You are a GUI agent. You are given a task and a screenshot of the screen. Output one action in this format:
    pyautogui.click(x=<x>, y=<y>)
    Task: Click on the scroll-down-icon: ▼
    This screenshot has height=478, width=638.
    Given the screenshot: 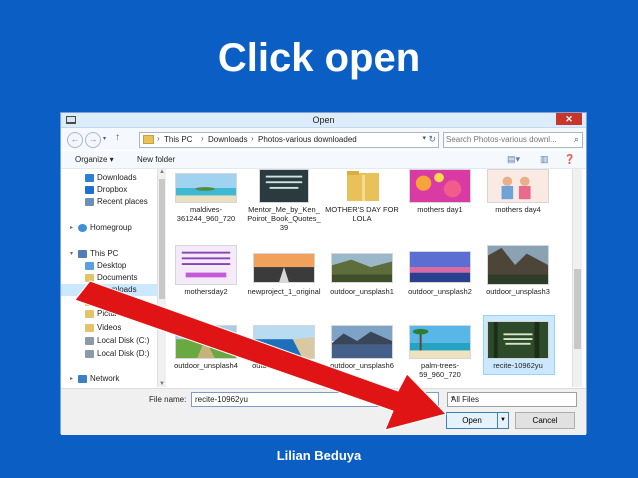 What is the action you would take?
    pyautogui.click(x=162, y=384)
    